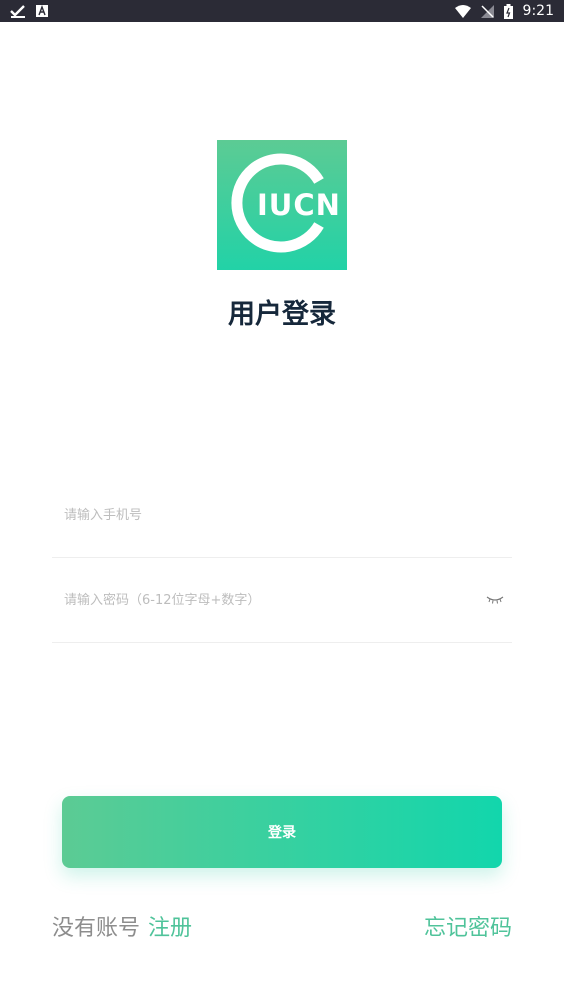  I want to click on app-logo: IUCN, so click(282, 205).